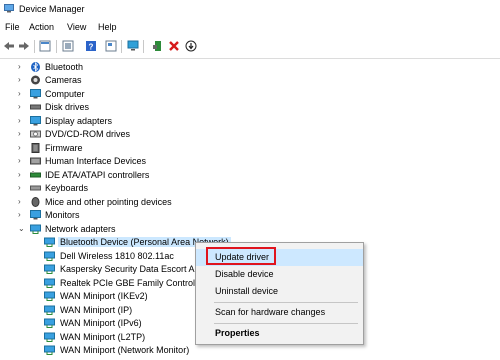 This screenshot has height=360, width=500. Describe the element at coordinates (250, 161) in the screenshot. I see `tree-item-human-interface-devices: › Human Interface Devices` at that location.